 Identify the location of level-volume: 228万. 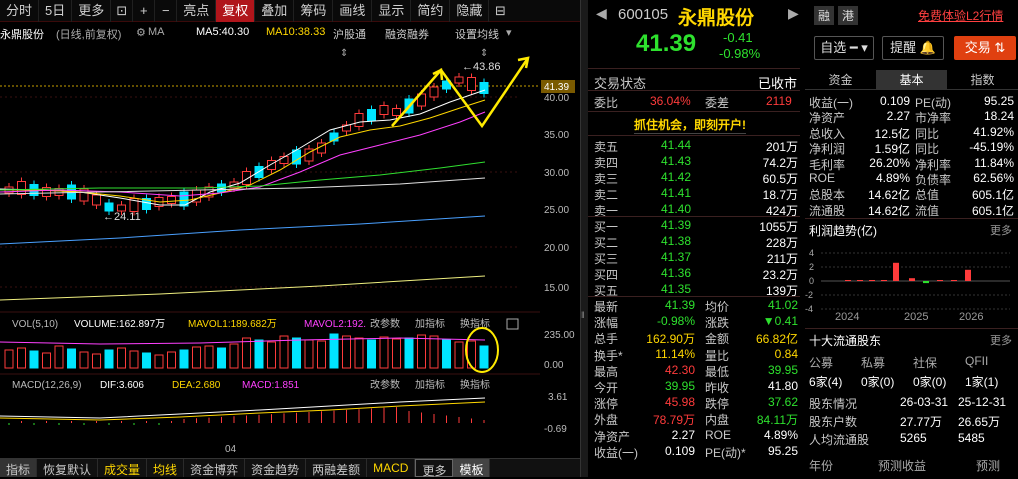
(781, 243).